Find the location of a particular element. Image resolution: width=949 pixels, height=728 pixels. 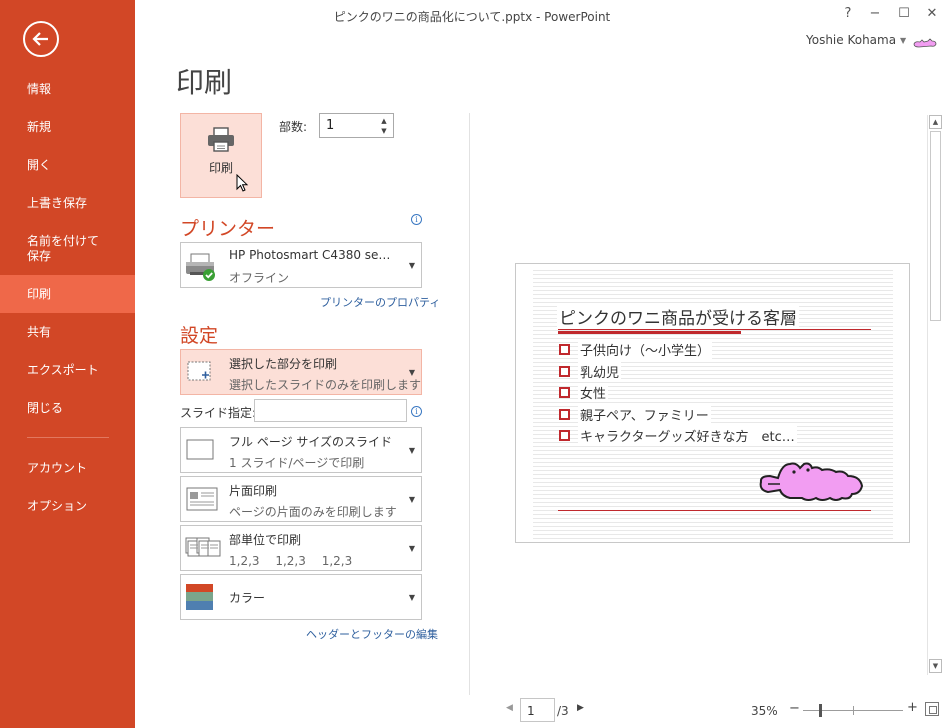

nav-item-open: 開く is located at coordinates (67, 165).